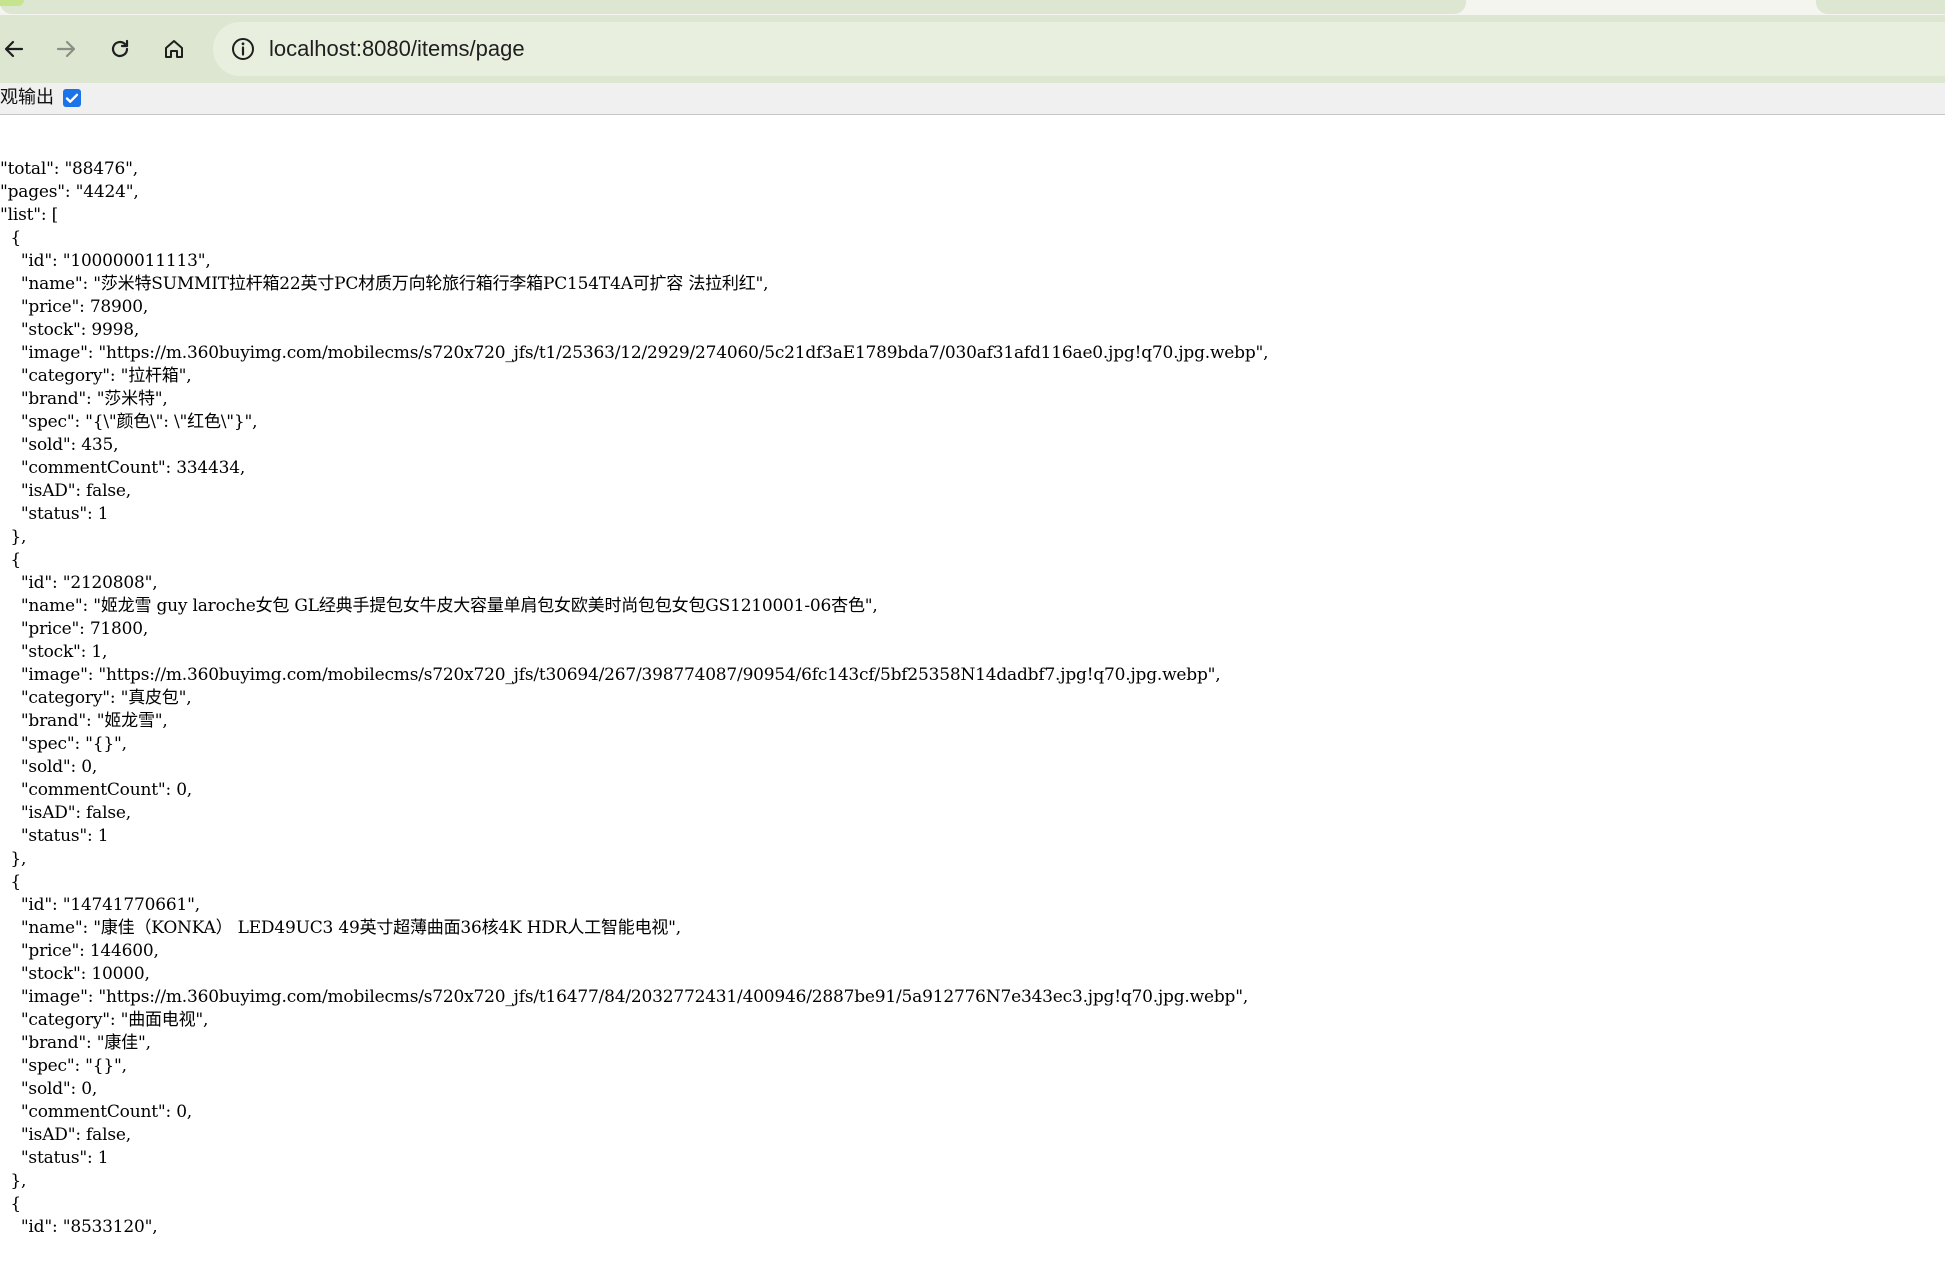  I want to click on arrow-right-icon, so click(66, 49).